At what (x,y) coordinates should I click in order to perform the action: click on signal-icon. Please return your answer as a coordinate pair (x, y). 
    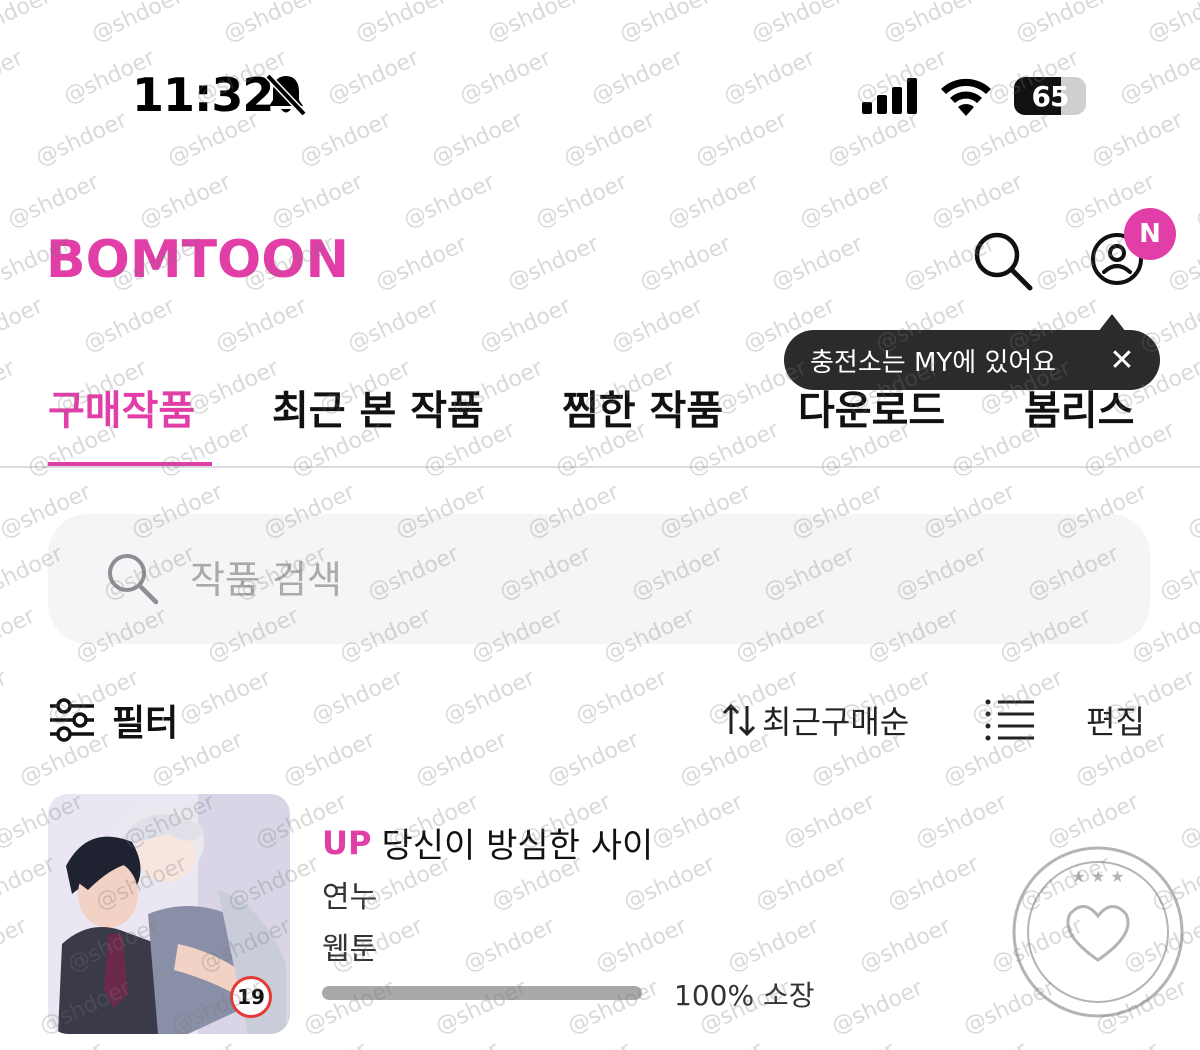
    Looking at the image, I should click on (891, 98).